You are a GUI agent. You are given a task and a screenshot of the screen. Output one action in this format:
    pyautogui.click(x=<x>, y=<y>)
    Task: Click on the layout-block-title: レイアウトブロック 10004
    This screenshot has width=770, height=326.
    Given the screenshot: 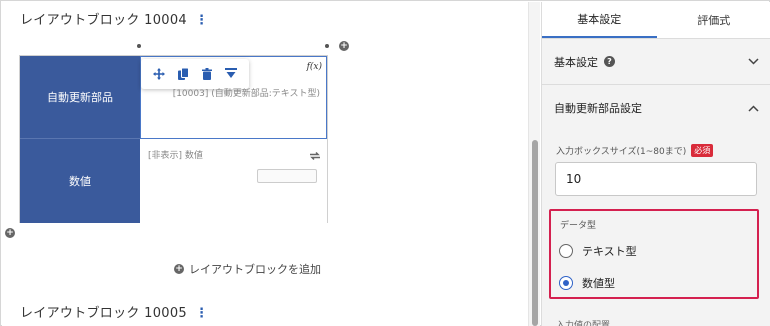 What is the action you would take?
    pyautogui.click(x=103, y=20)
    